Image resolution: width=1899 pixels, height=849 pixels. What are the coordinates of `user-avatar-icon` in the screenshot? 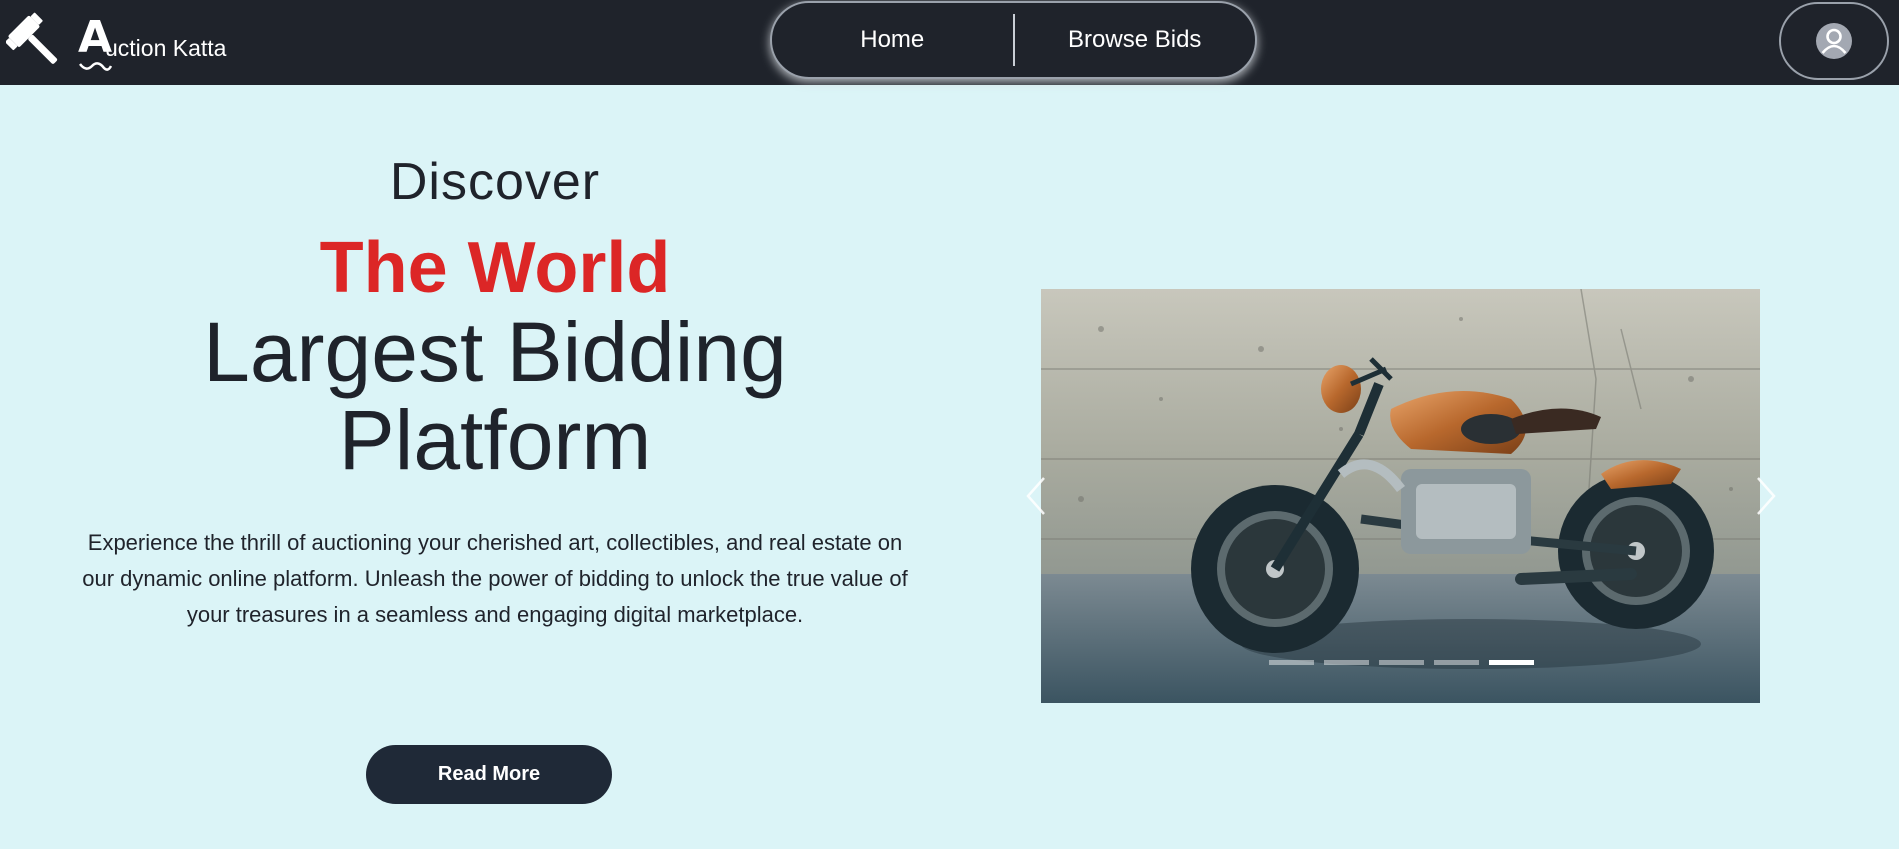 It's located at (1834, 41).